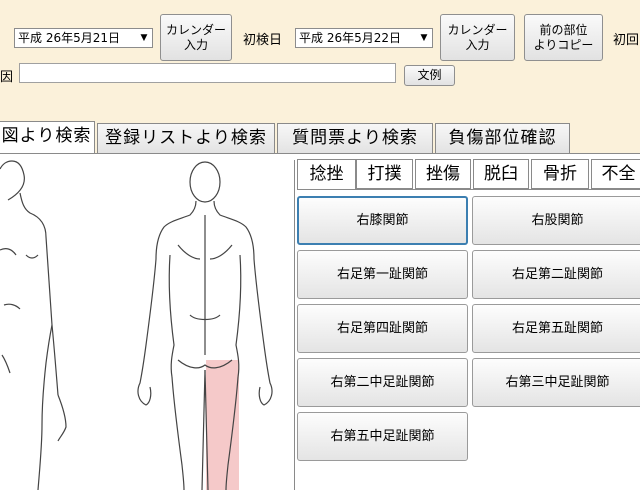 The height and width of the screenshot is (491, 640). I want to click on highlight-right-leg, so click(222, 425).